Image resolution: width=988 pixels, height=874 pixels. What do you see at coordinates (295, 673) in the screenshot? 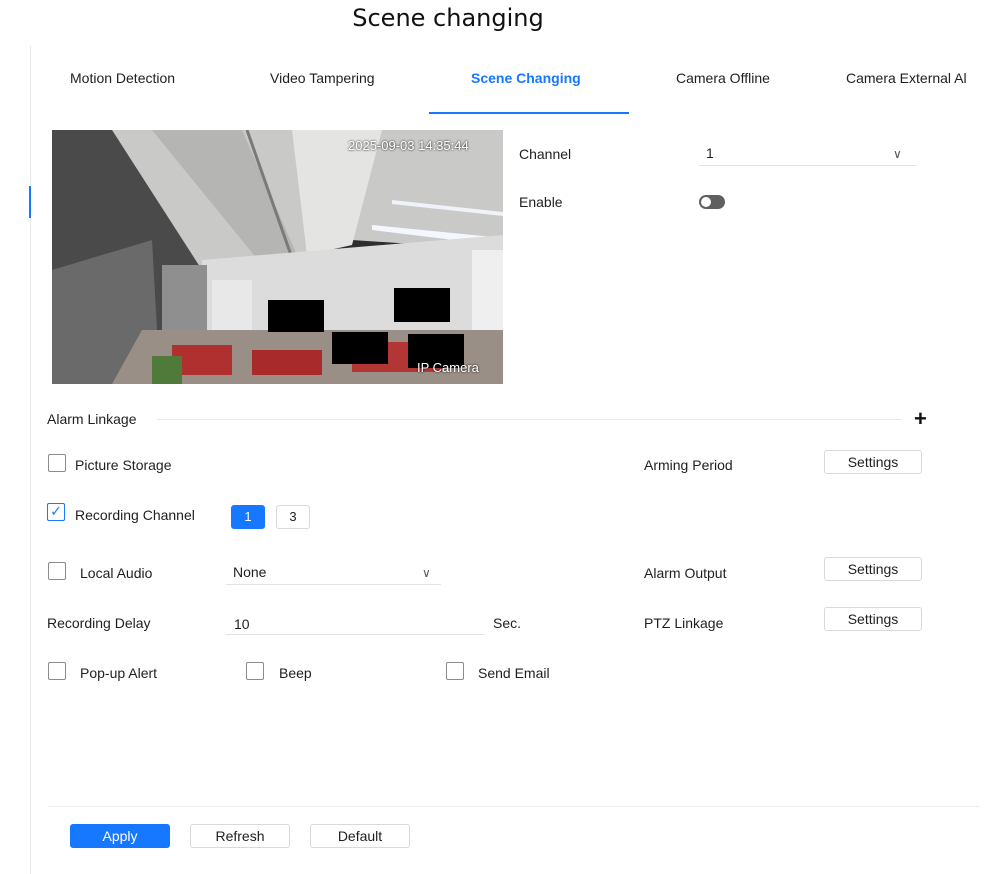
I see `beep-label: Beep` at bounding box center [295, 673].